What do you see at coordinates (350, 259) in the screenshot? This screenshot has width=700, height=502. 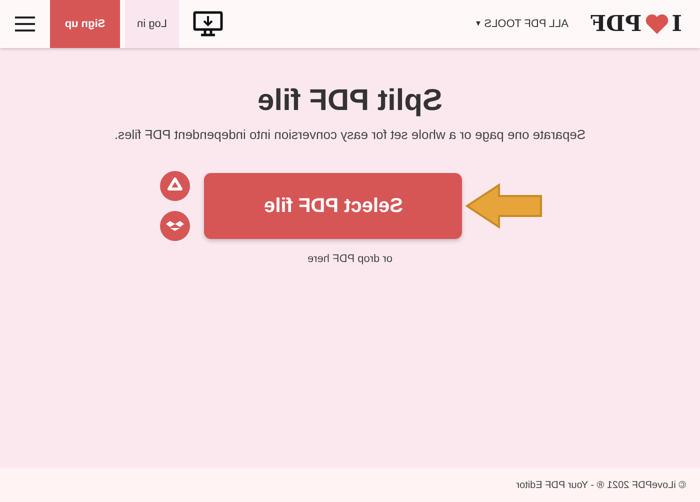 I see `drop-hint: or drop PDF here` at bounding box center [350, 259].